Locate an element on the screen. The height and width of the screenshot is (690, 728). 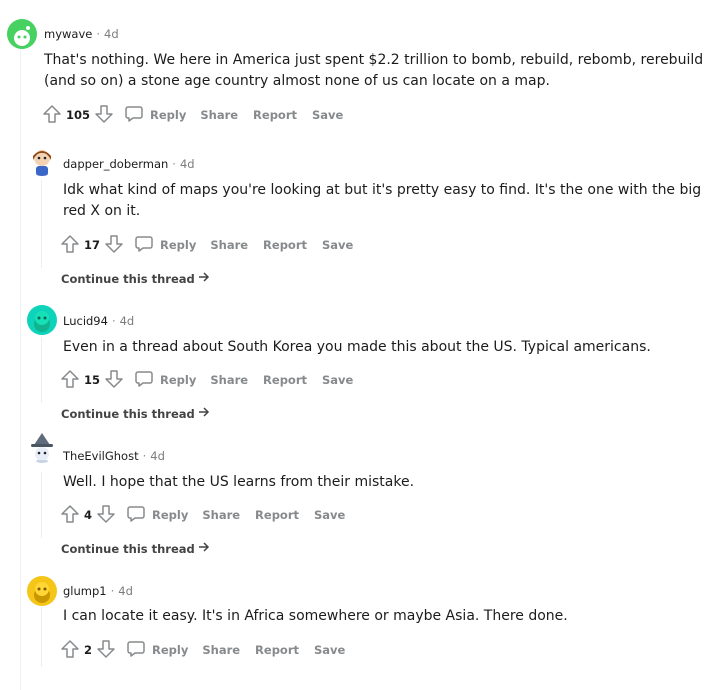
comment-author: Lucid94 is located at coordinates (85, 321).